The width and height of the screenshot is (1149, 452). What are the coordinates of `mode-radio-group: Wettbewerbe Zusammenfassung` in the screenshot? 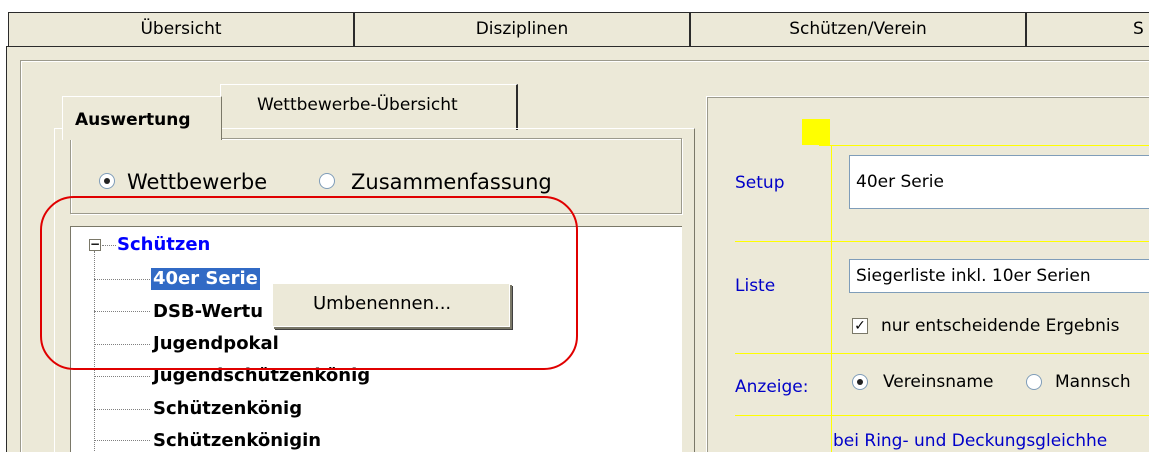 It's located at (376, 176).